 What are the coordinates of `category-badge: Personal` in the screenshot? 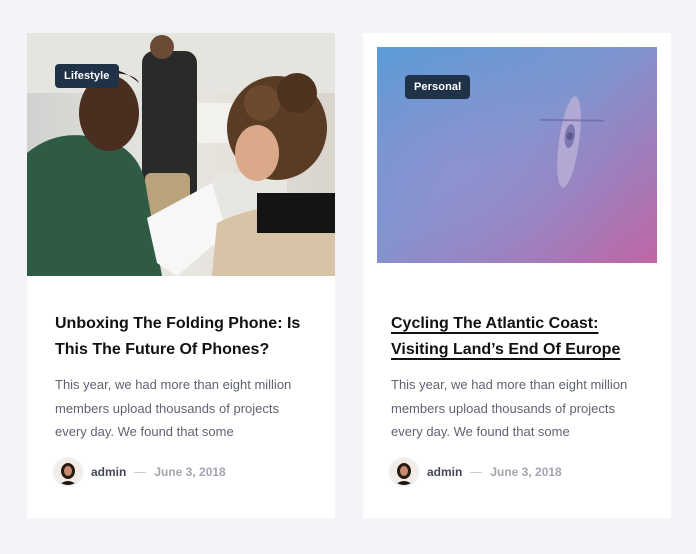 It's located at (438, 87).